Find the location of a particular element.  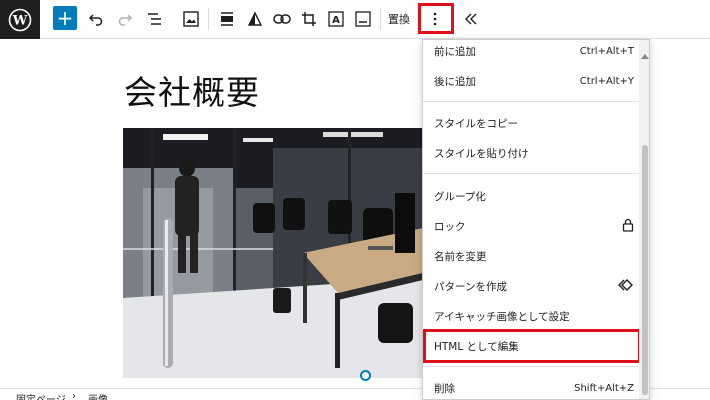

menu-item-label: 後に追加 is located at coordinates (455, 81).